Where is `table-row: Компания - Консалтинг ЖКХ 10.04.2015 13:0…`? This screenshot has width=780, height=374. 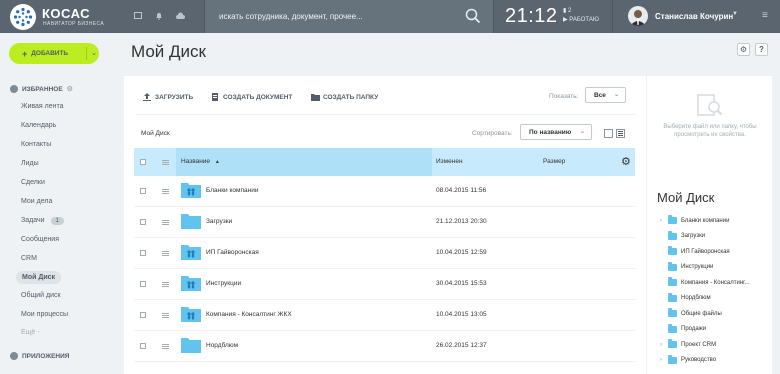
table-row: Компания - Консалтинг ЖКХ 10.04.2015 13:0… is located at coordinates (384, 315).